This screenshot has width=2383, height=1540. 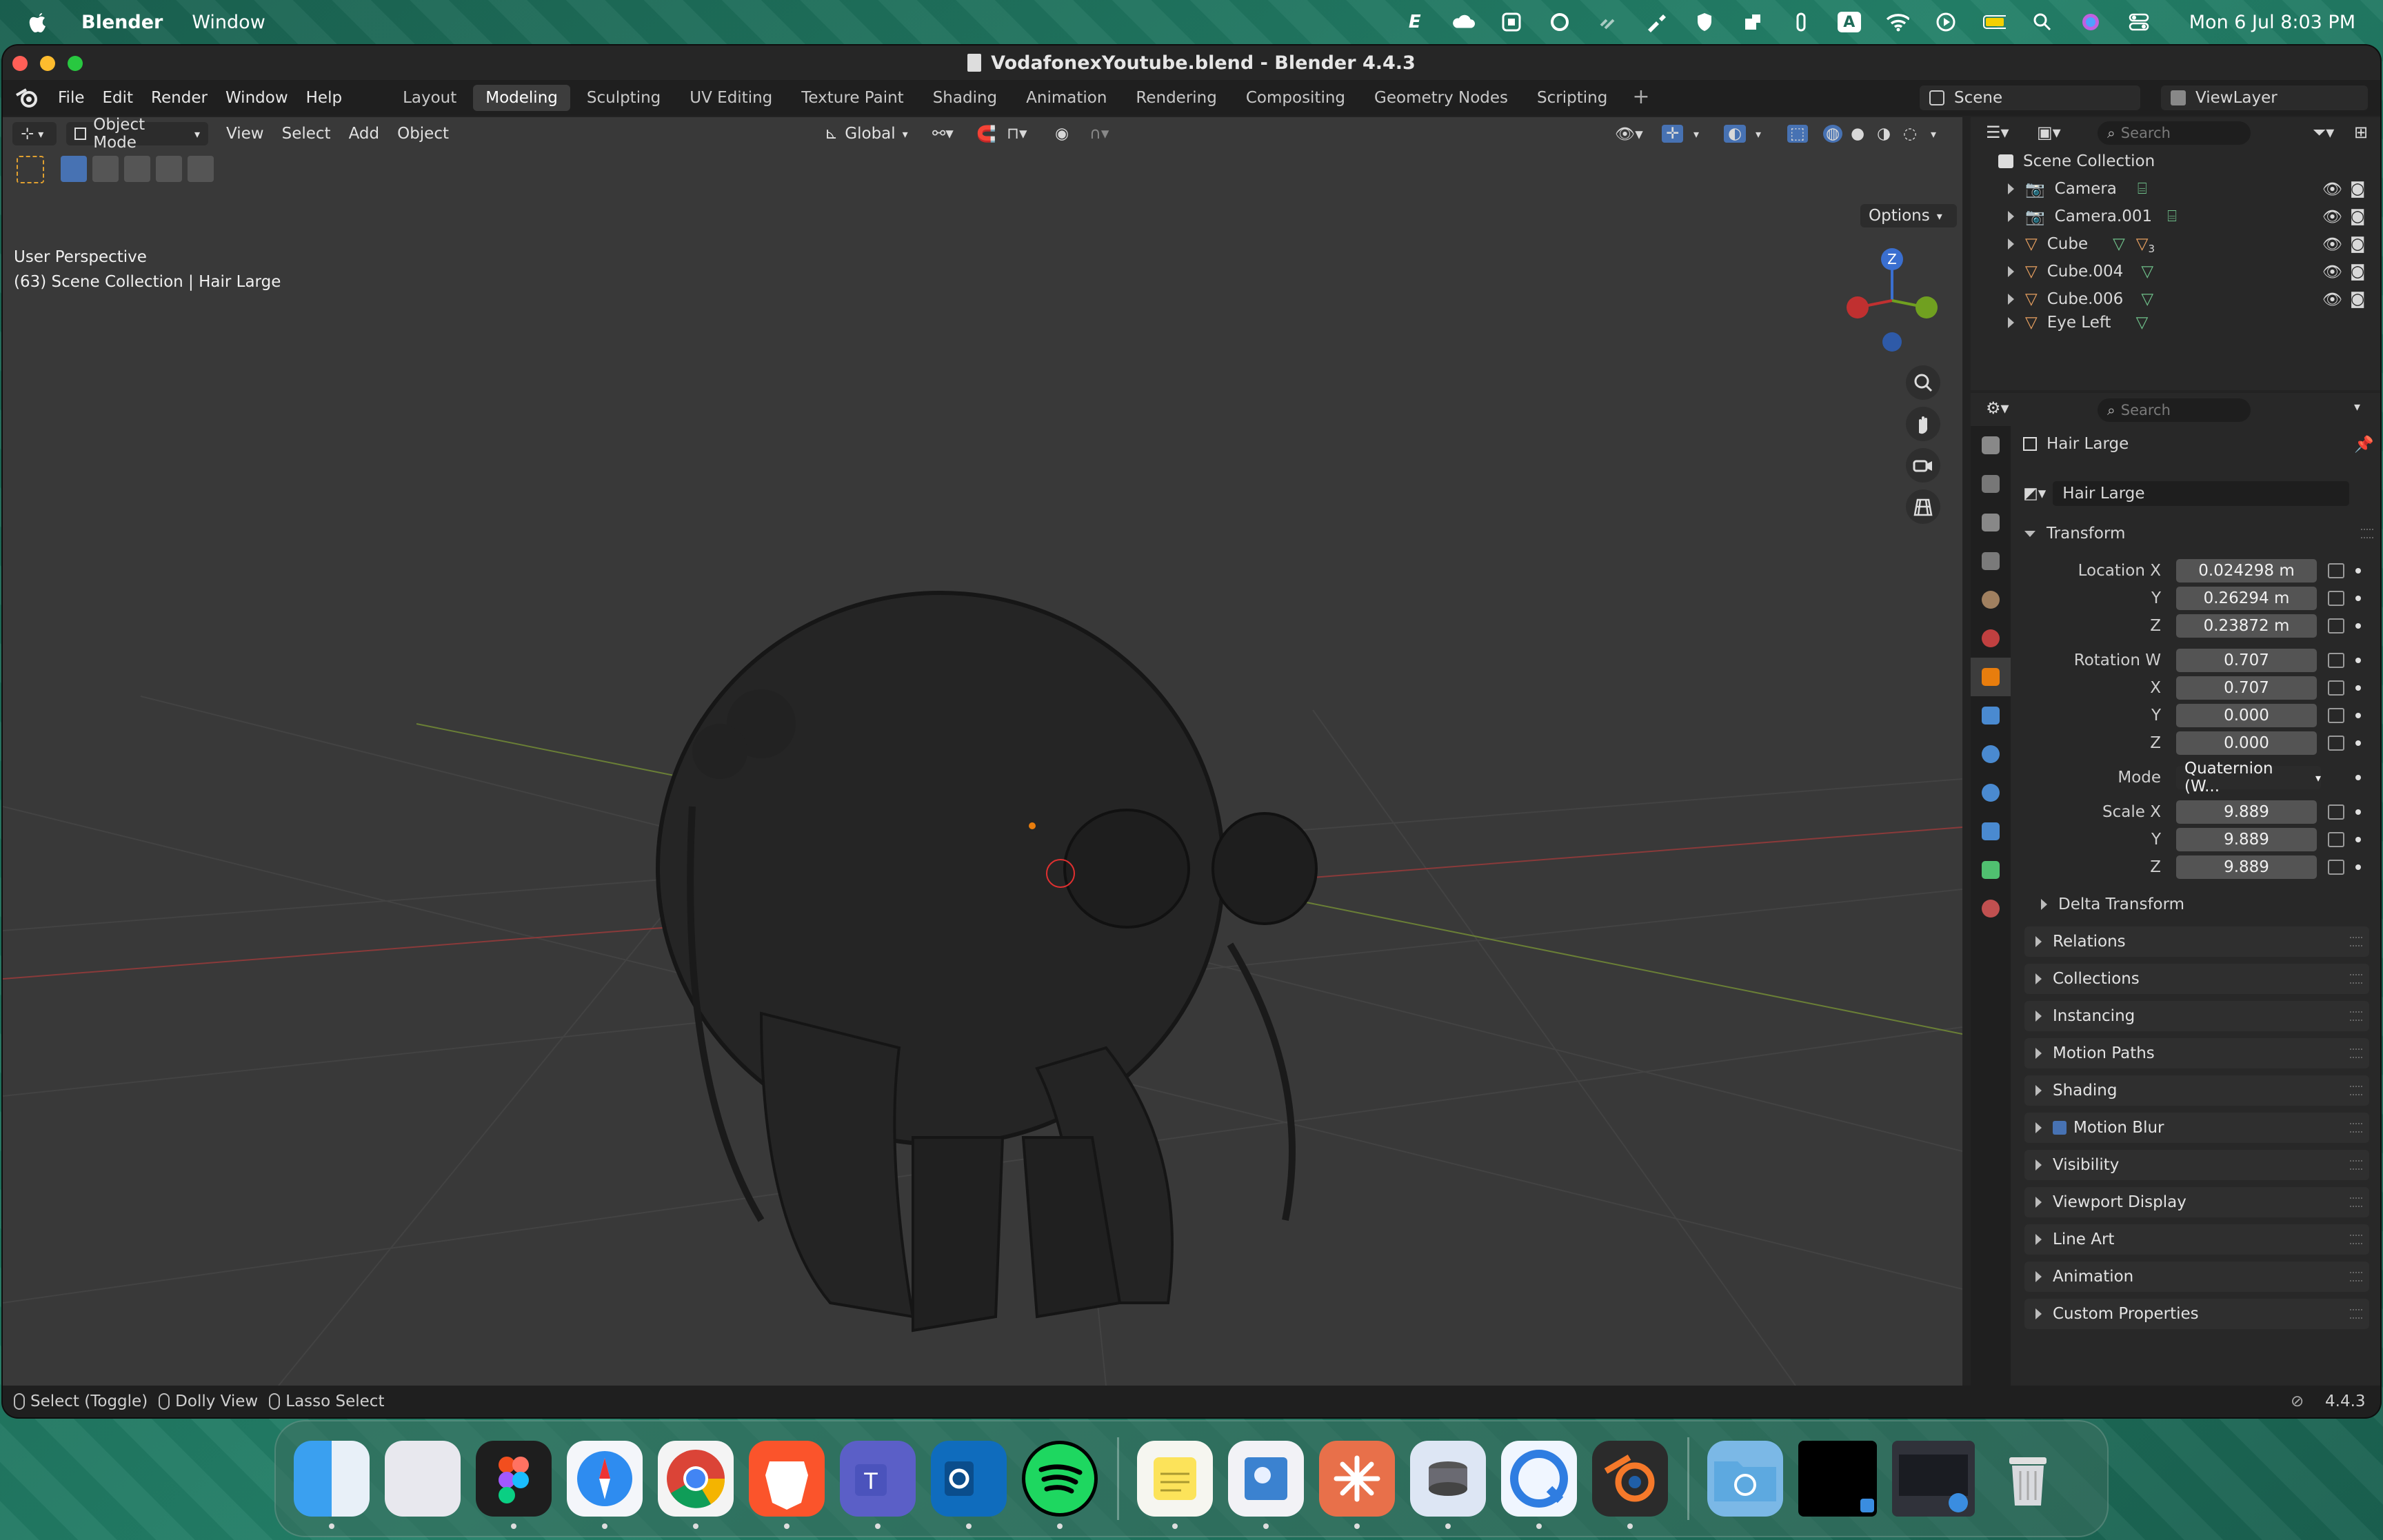 I want to click on section-visibility: Visibility, so click(x=2196, y=1165).